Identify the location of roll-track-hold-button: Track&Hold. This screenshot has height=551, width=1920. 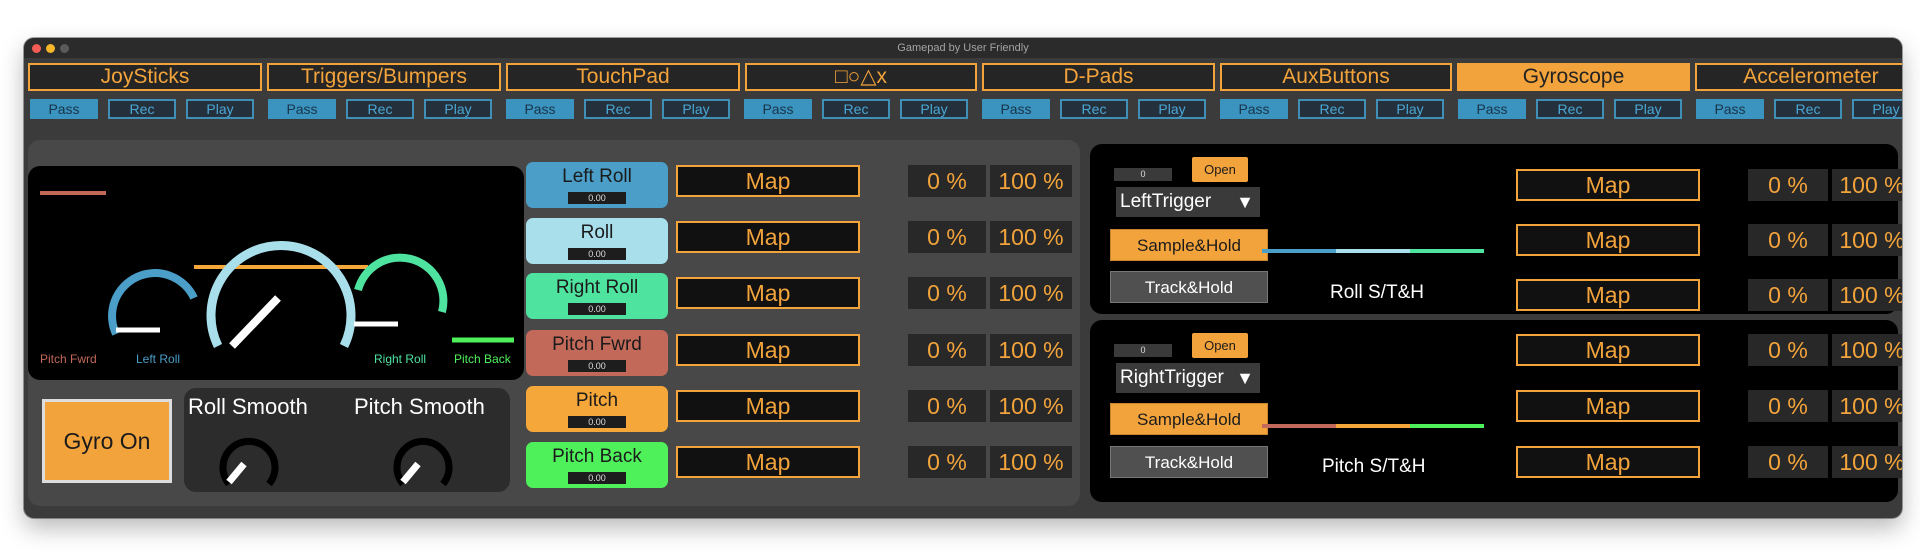
(1189, 287).